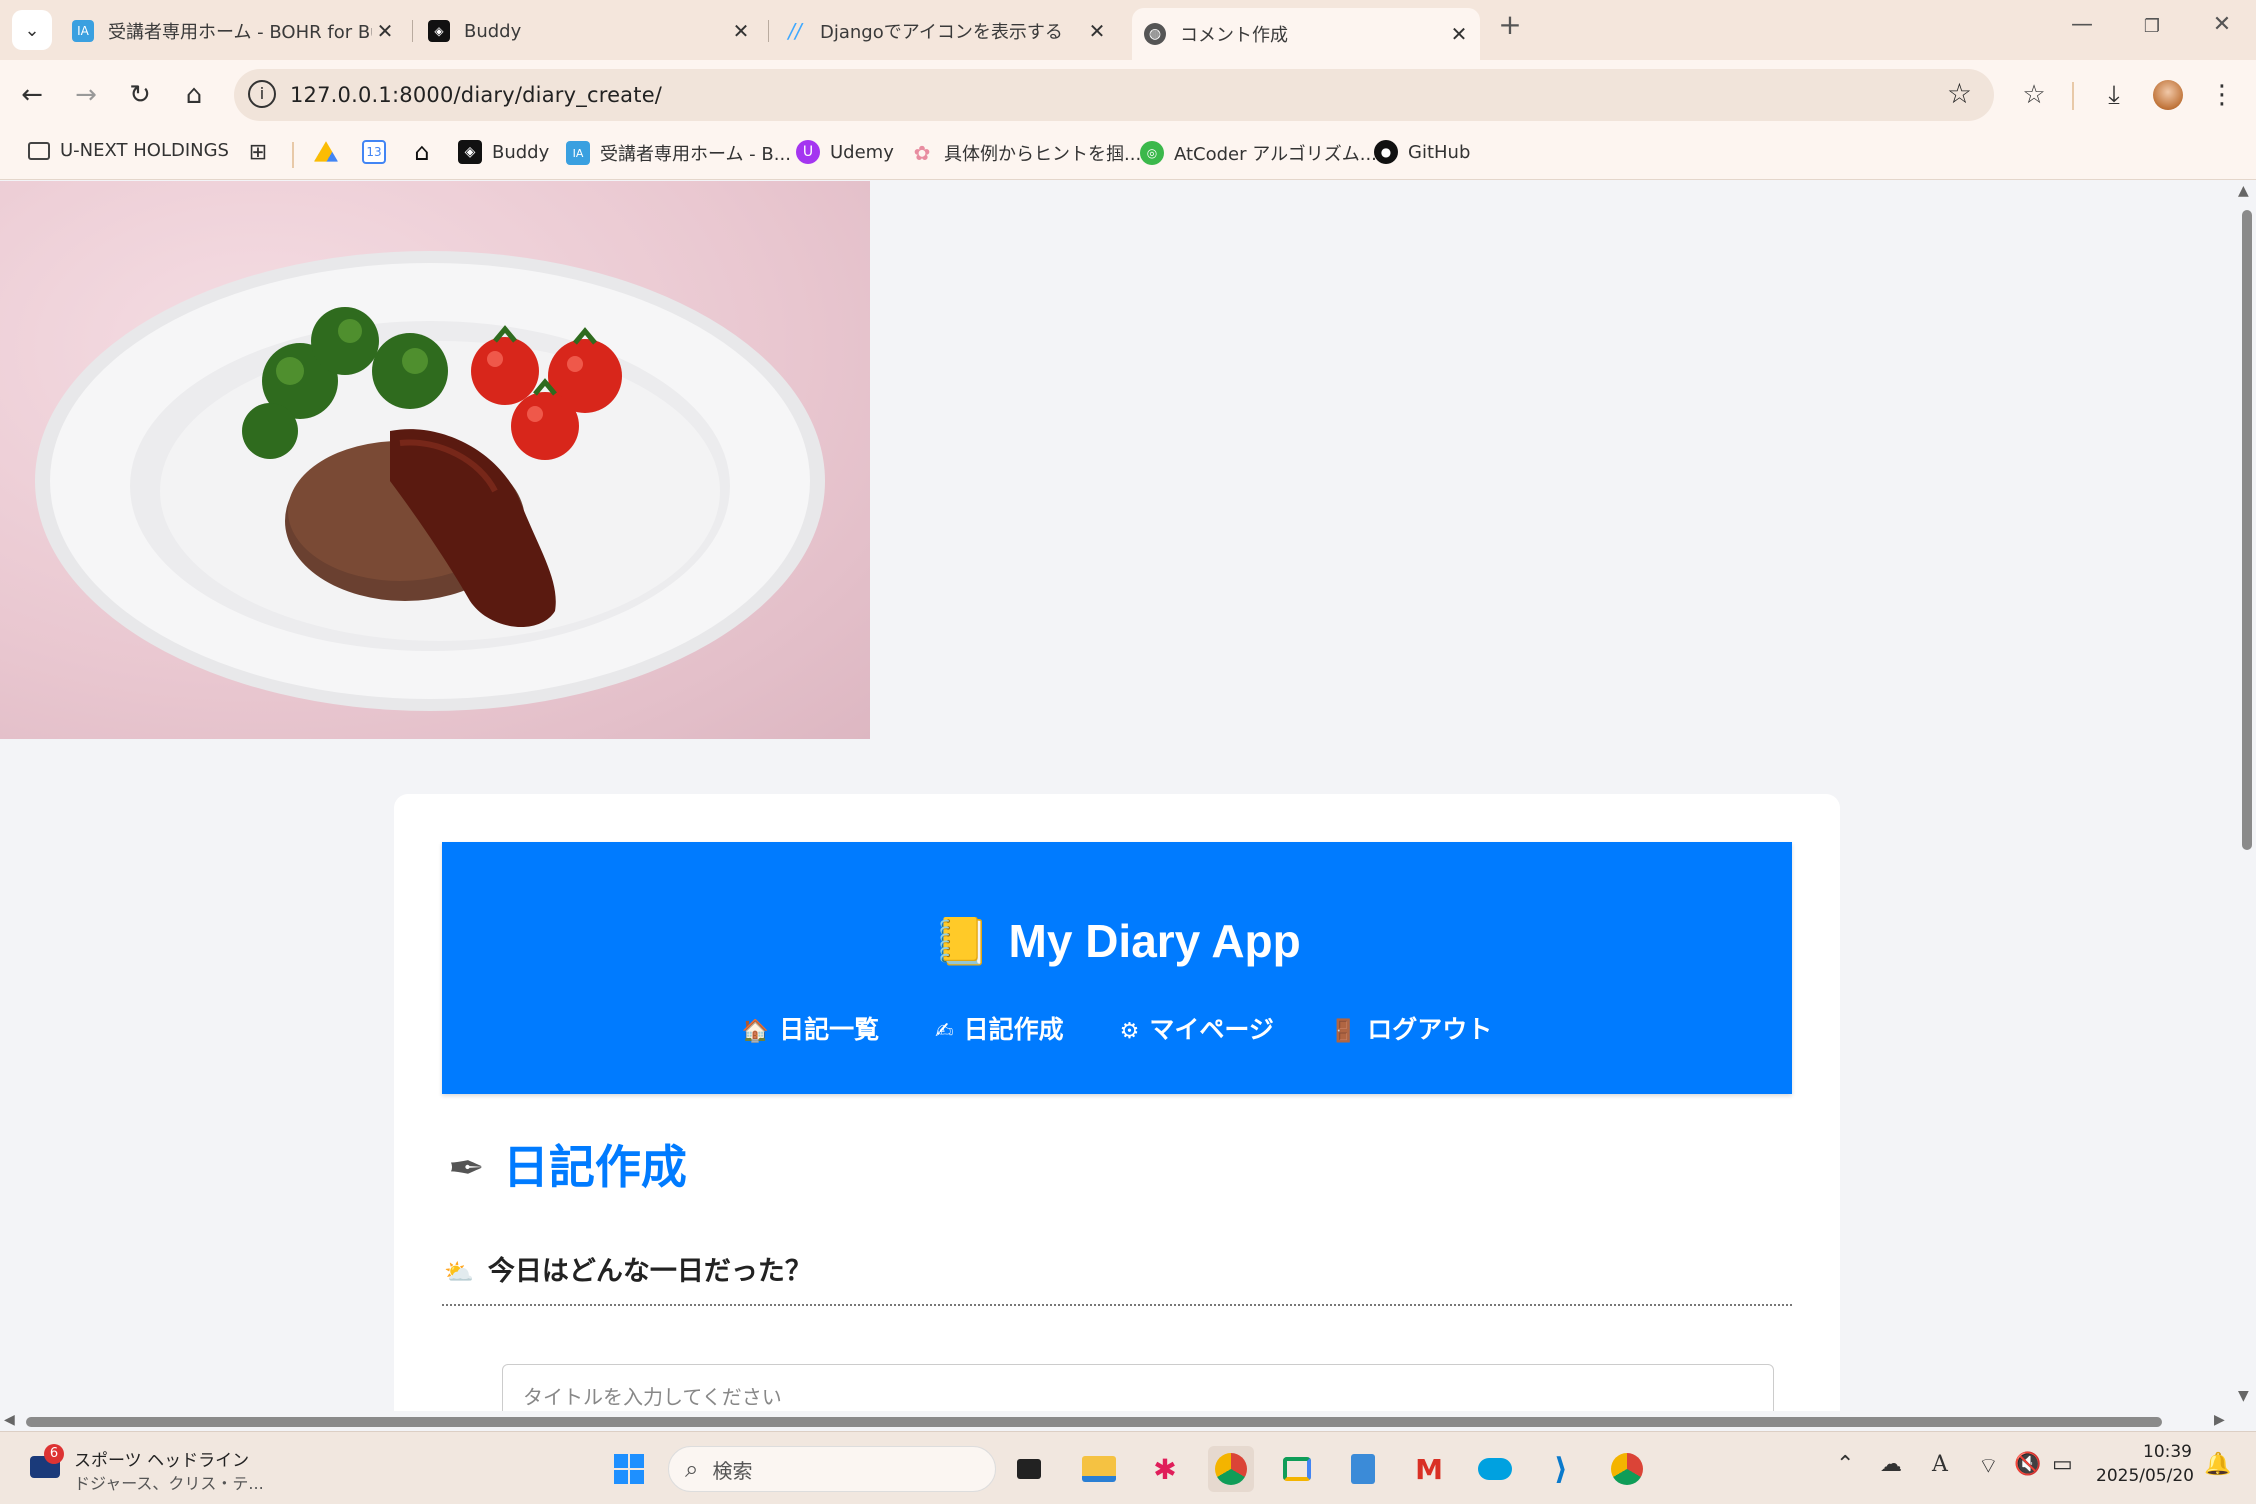 The height and width of the screenshot is (1504, 2256). What do you see at coordinates (1234, 35) in the screenshot?
I see `tab-label: コメント作成` at bounding box center [1234, 35].